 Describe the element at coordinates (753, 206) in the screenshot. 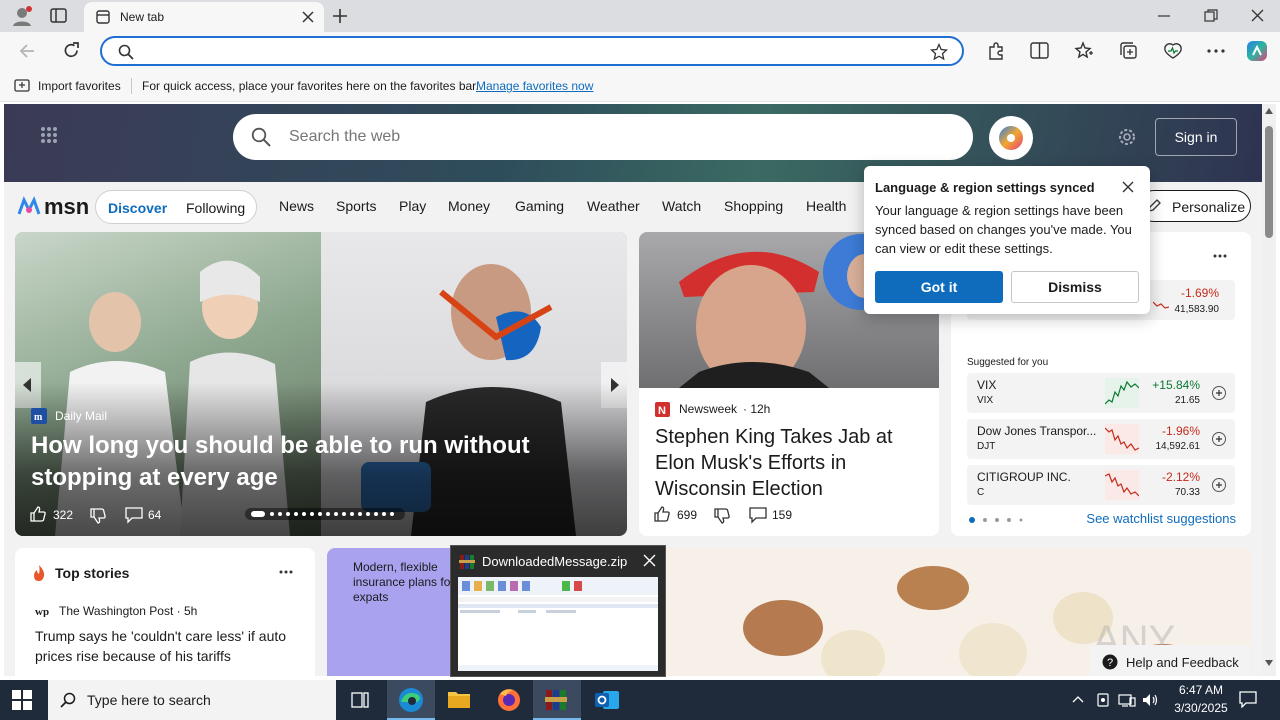

I see `nav-shopping: Shopping` at that location.